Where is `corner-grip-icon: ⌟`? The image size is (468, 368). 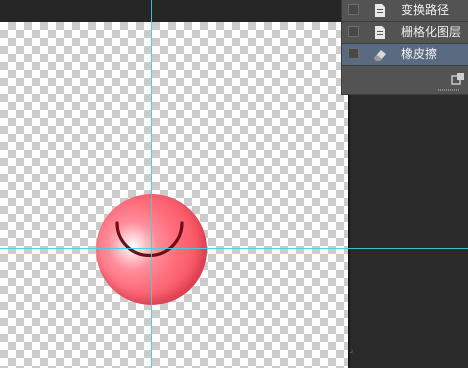 corner-grip-icon: ⌟ is located at coordinates (351, 350).